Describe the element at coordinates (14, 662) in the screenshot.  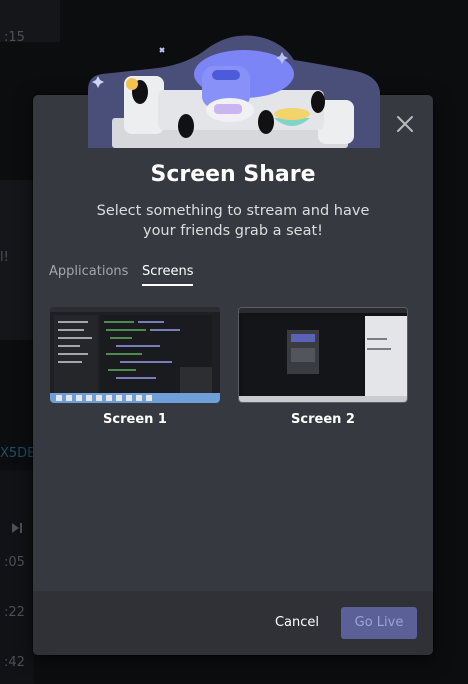
I see `background-timestamp: :42` at that location.